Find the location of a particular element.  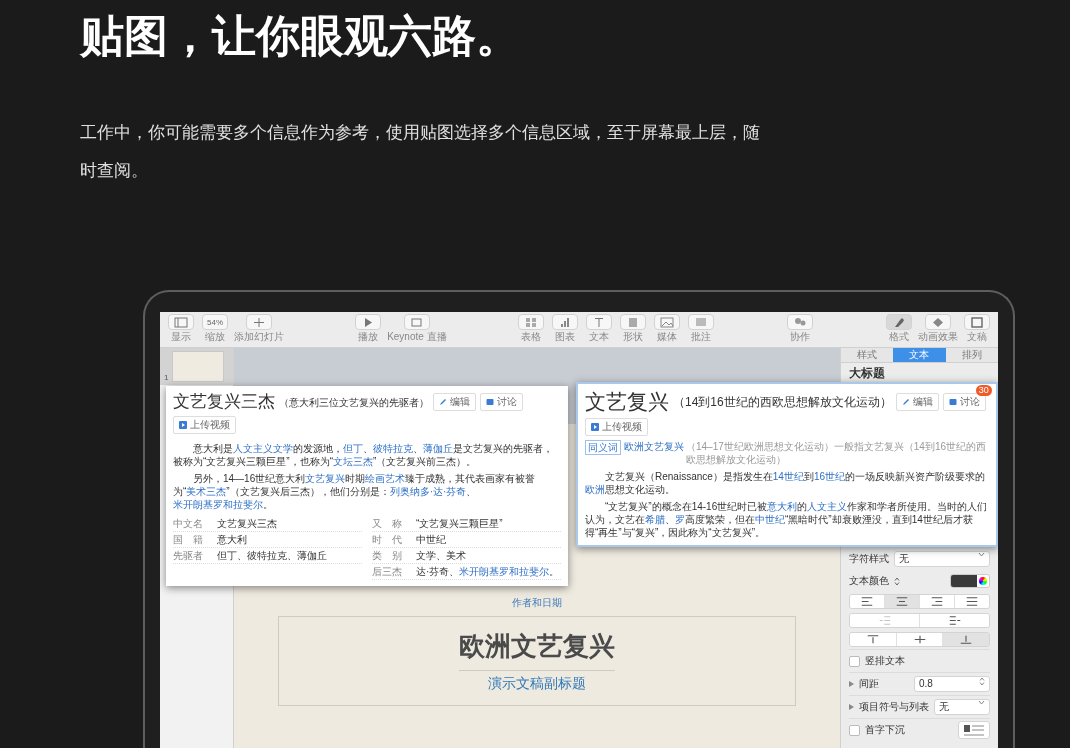

media-tool: 媒体 is located at coordinates (666, 330).